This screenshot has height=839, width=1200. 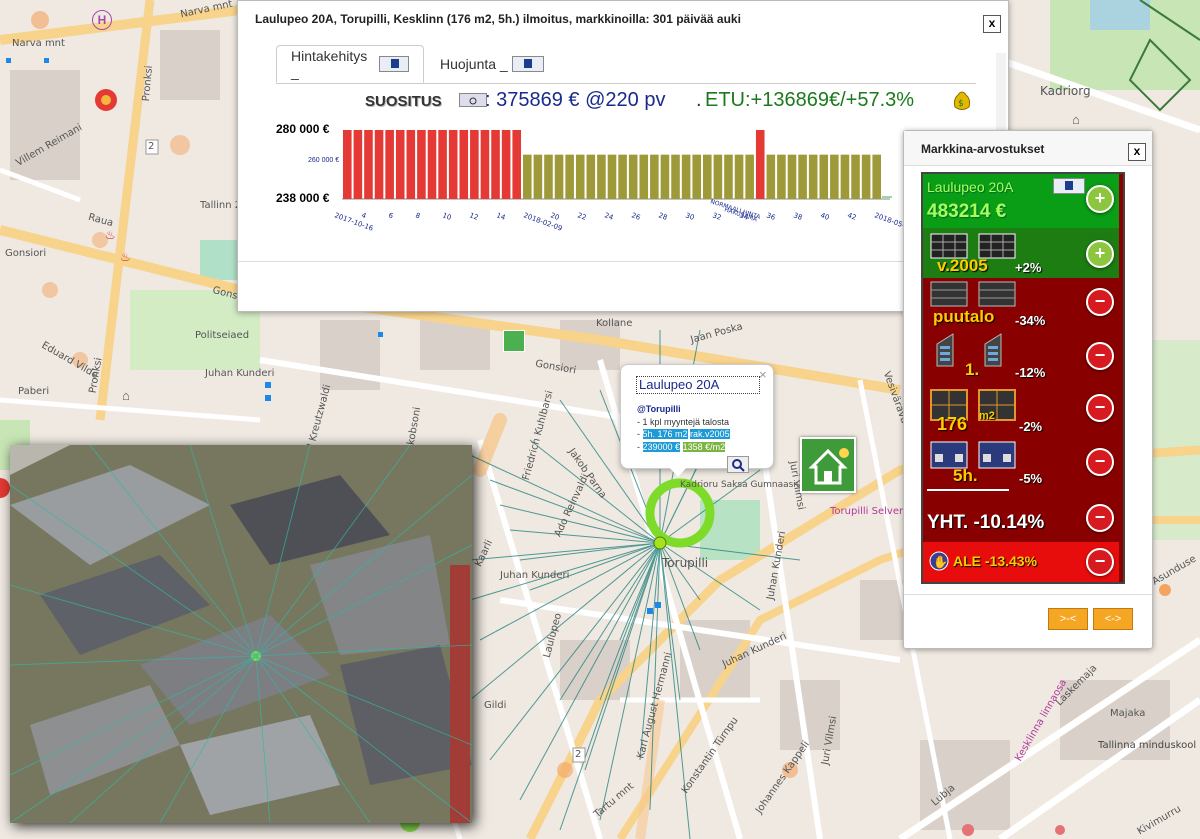 I want to click on popup-title: Laulupeo 20A, so click(x=698, y=385).